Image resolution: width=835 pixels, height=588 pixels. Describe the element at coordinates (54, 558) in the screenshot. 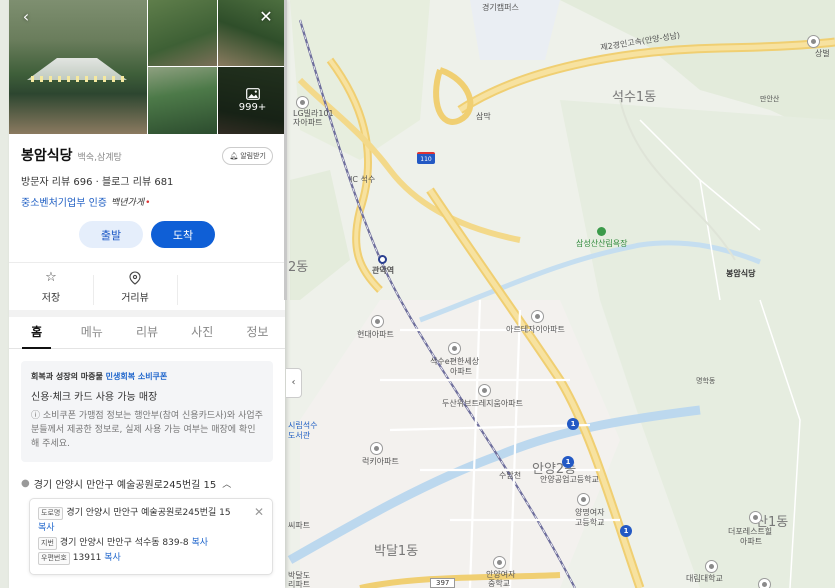

I see `postal-tag: 우편번호` at that location.